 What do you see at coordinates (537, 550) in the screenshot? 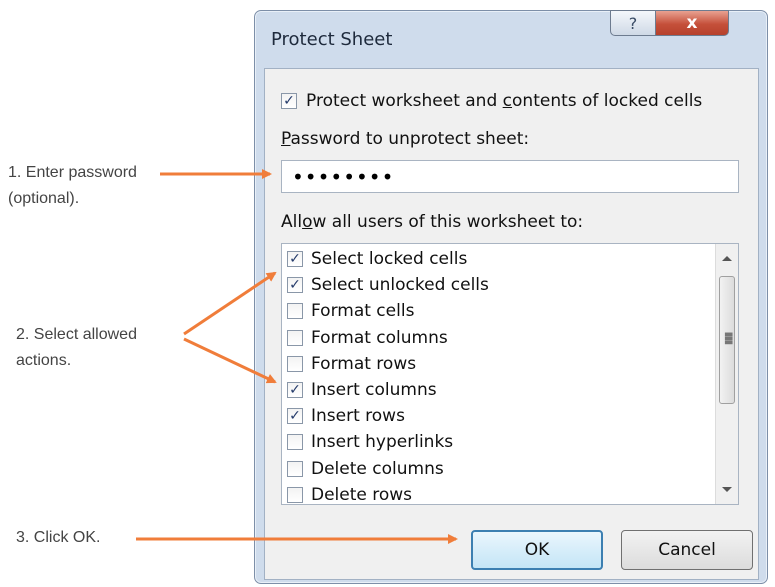
I see `ok-button: OK` at bounding box center [537, 550].